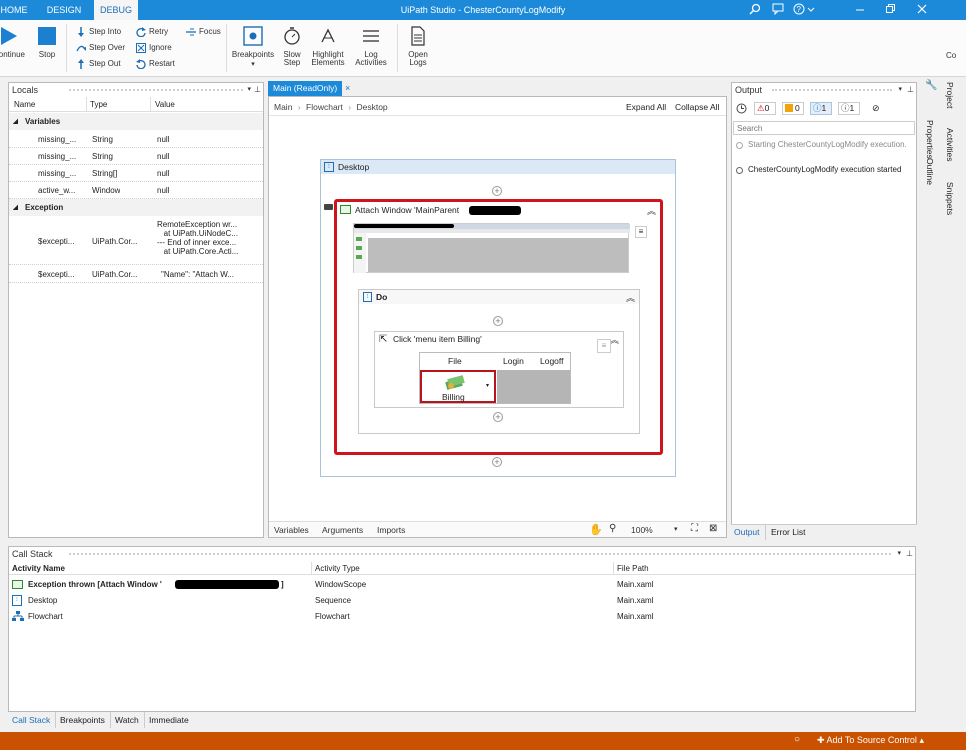  Describe the element at coordinates (64, 10) in the screenshot. I see `tab-design: DESIGN` at that location.